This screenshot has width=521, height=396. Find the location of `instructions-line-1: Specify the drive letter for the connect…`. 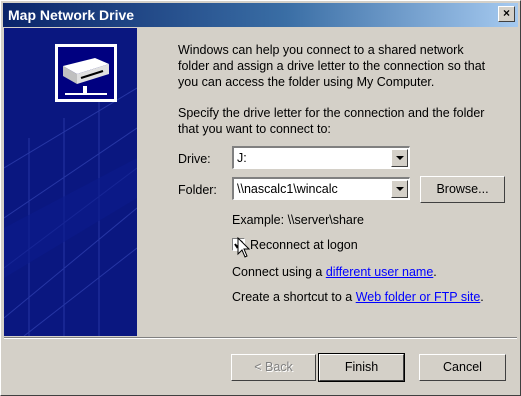

instructions-line-1: Specify the drive letter for the connect… is located at coordinates (331, 113).